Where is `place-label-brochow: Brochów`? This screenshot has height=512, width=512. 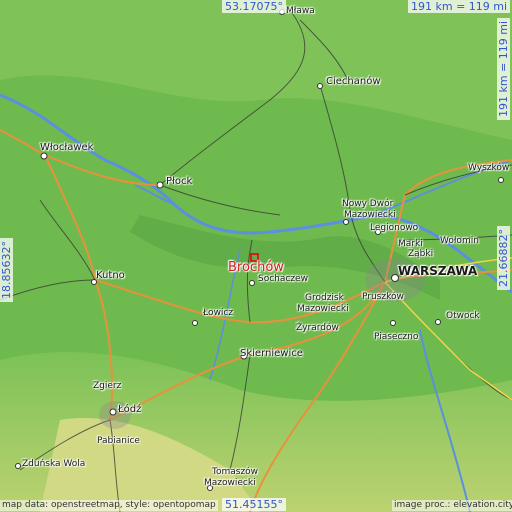 place-label-brochow: Brochów is located at coordinates (256, 267).